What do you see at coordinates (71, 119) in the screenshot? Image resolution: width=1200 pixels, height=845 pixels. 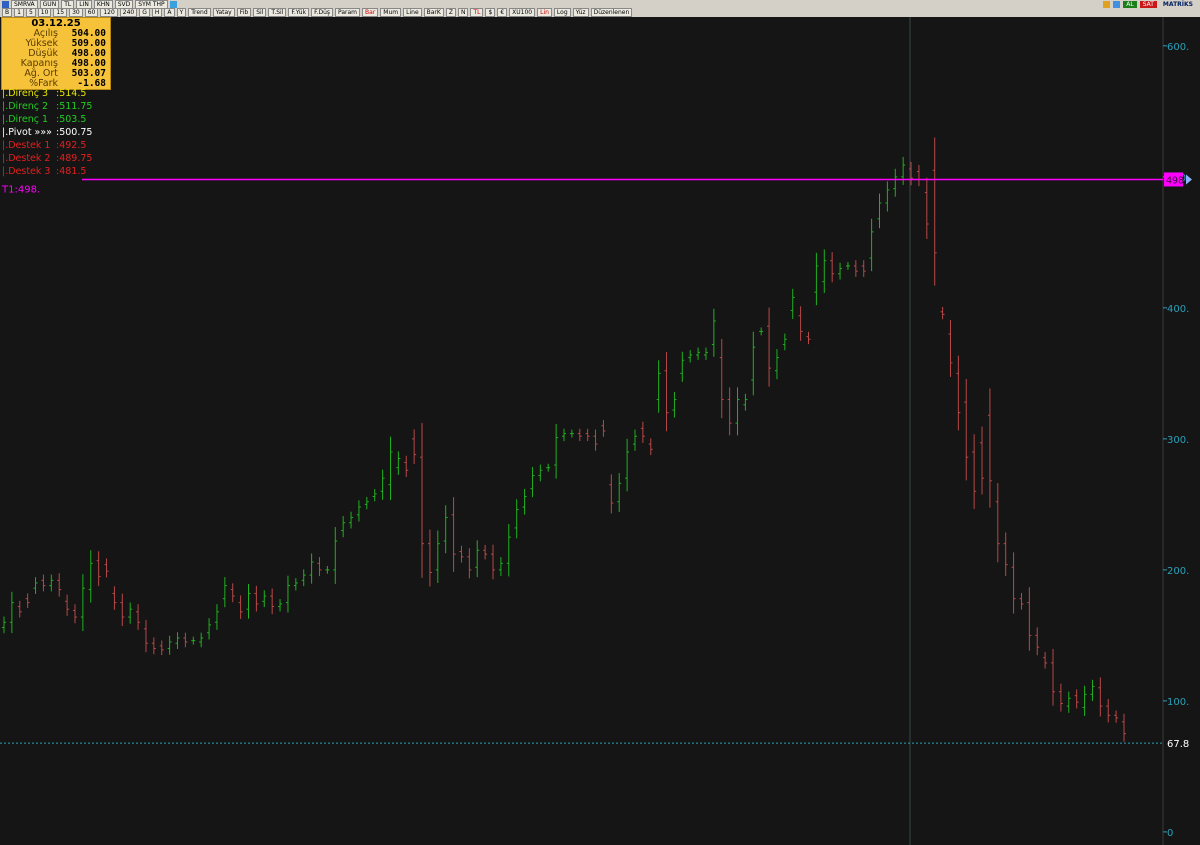 I see `pivot-value: :503.5` at bounding box center [71, 119].